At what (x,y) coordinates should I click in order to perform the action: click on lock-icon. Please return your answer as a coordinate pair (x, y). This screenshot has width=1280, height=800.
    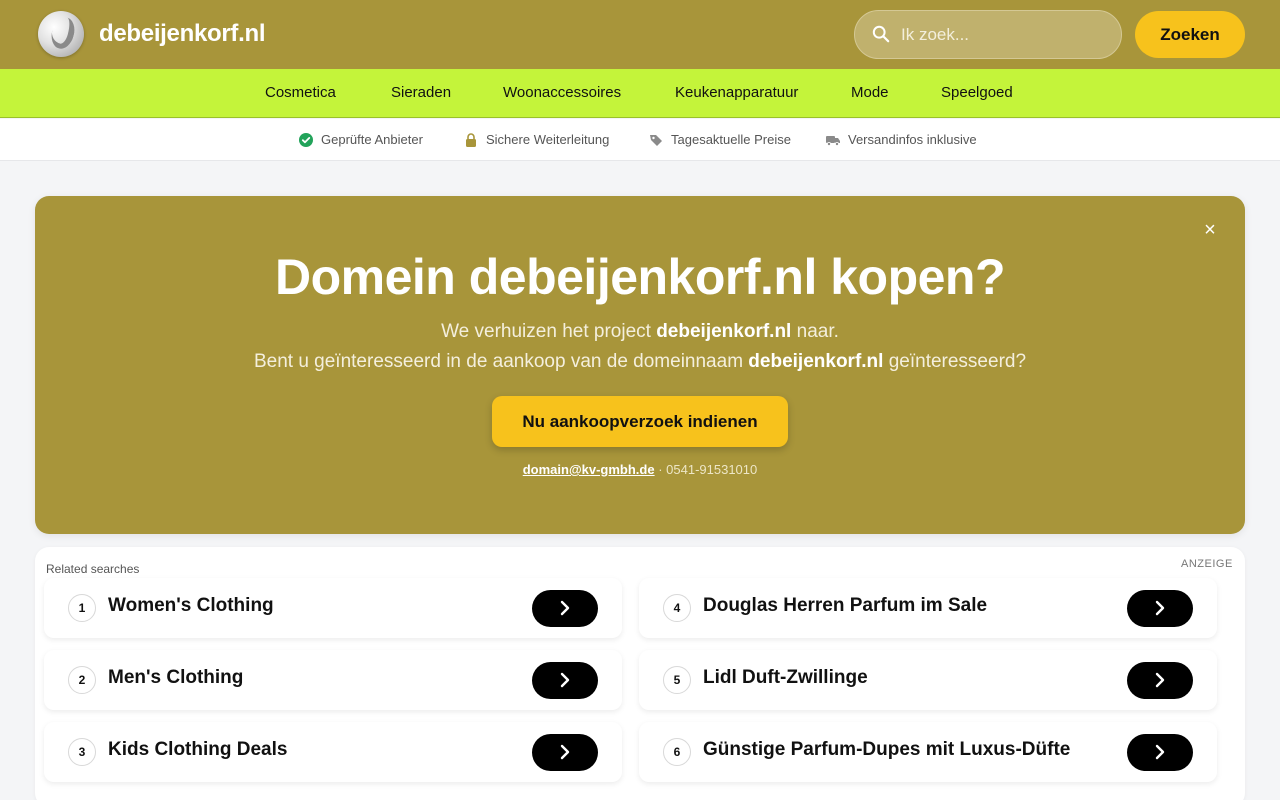
    Looking at the image, I should click on (471, 139).